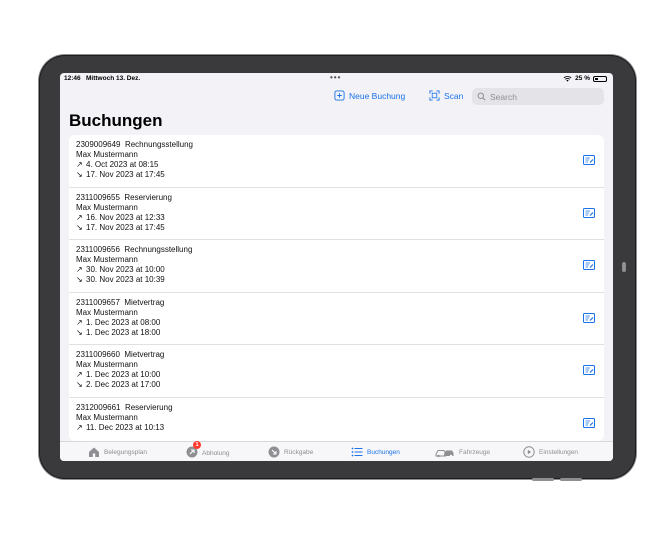  I want to click on status-right: 25 %, so click(585, 78).